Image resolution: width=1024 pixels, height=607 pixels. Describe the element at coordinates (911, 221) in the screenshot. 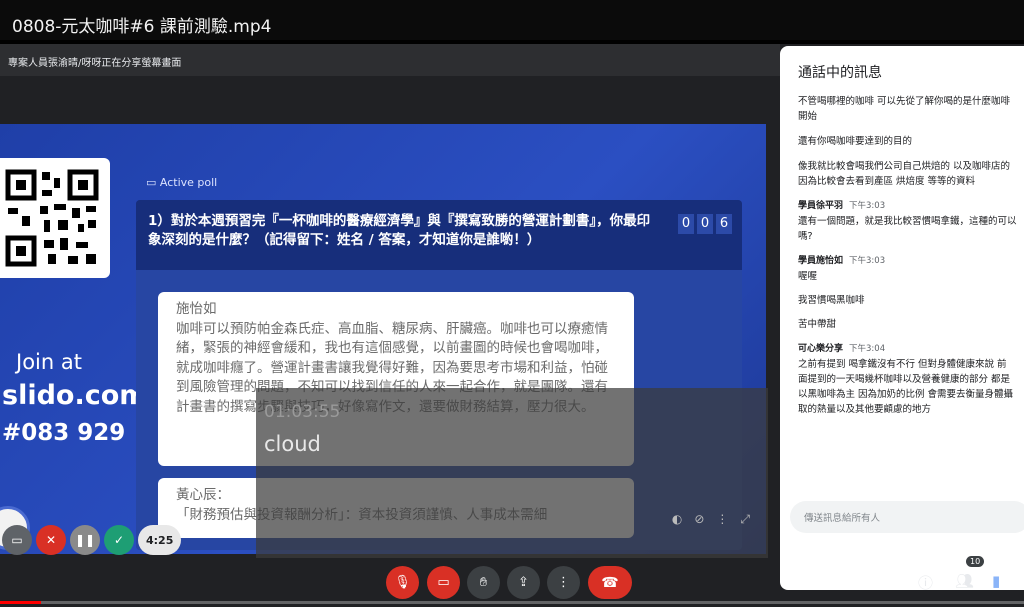

I see `chat-message: 學員徐平羽 下午3:03 還有一個問題，就是我比較習慣喝拿鐵，這種的可以 嗎?` at that location.